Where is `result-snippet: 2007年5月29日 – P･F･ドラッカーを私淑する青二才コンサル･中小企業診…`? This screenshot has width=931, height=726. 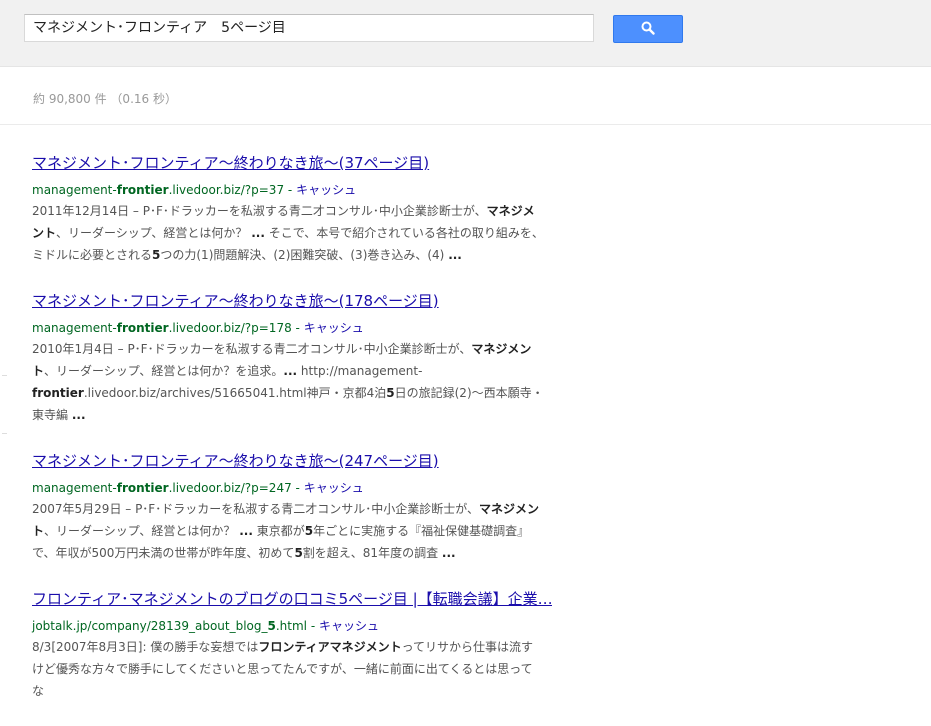
result-snippet: 2007年5月29日 – P･F･ドラッカーを私淑する青二才コンサル･中小企業診… is located at coordinates (285, 531).